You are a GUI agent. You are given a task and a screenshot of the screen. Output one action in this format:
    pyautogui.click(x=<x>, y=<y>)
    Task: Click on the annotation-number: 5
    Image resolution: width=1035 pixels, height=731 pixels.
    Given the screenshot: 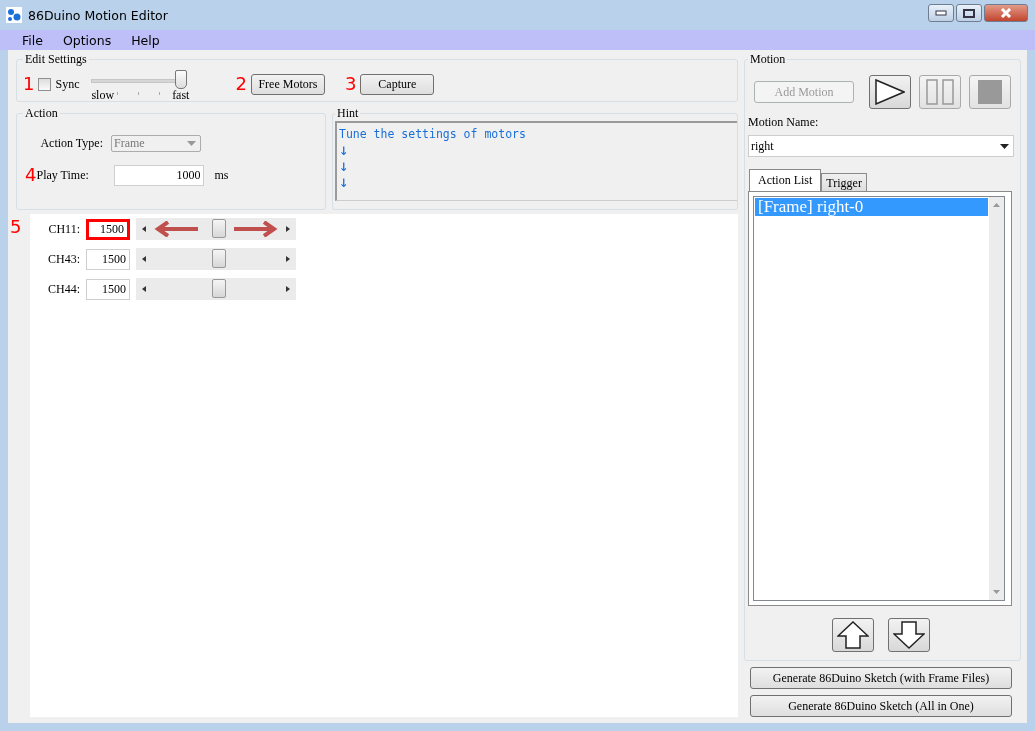 What is the action you would take?
    pyautogui.click(x=16, y=228)
    